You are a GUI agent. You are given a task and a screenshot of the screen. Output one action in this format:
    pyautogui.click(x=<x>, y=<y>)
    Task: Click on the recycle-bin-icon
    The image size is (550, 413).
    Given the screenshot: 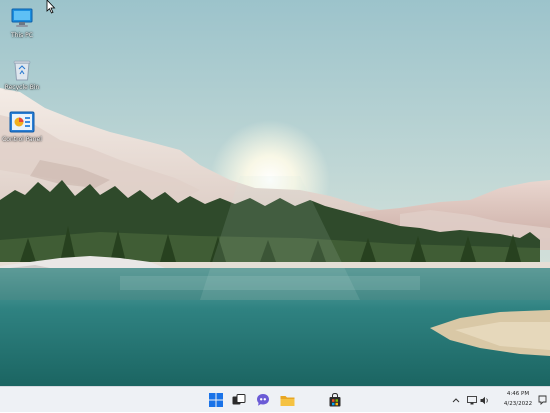 What is the action you would take?
    pyautogui.click(x=22, y=70)
    